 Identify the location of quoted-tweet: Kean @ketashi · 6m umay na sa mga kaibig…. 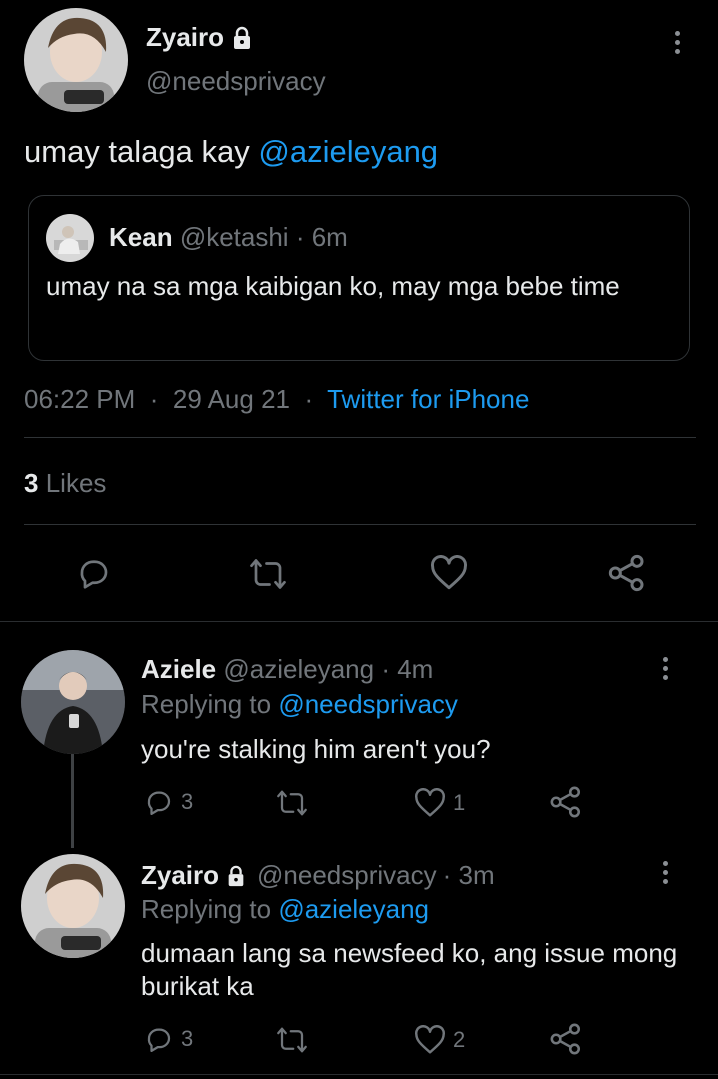
(359, 278).